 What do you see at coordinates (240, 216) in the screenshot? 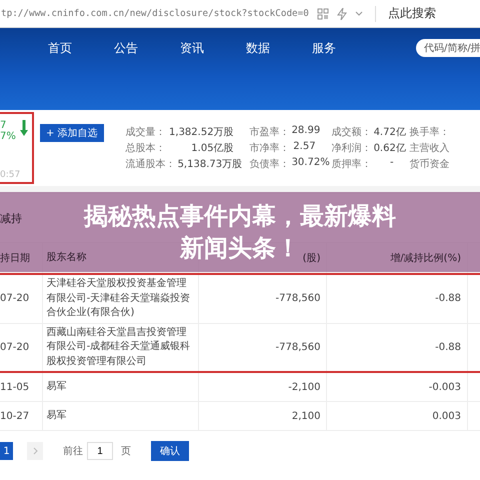
I see `headline-text: 揭秘热点事件内幕，最新爆料` at bounding box center [240, 216].